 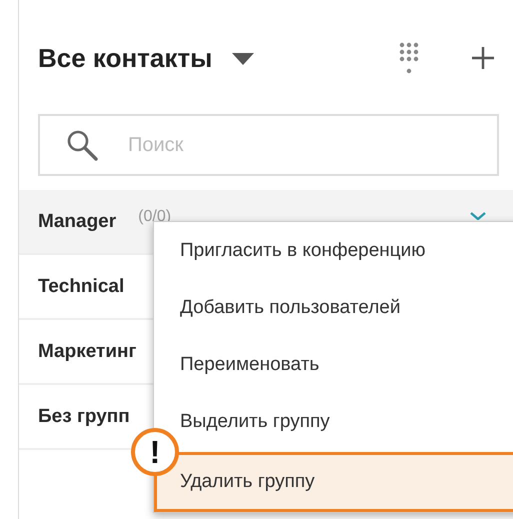 I want to click on warning-tooltip: !, so click(x=155, y=452).